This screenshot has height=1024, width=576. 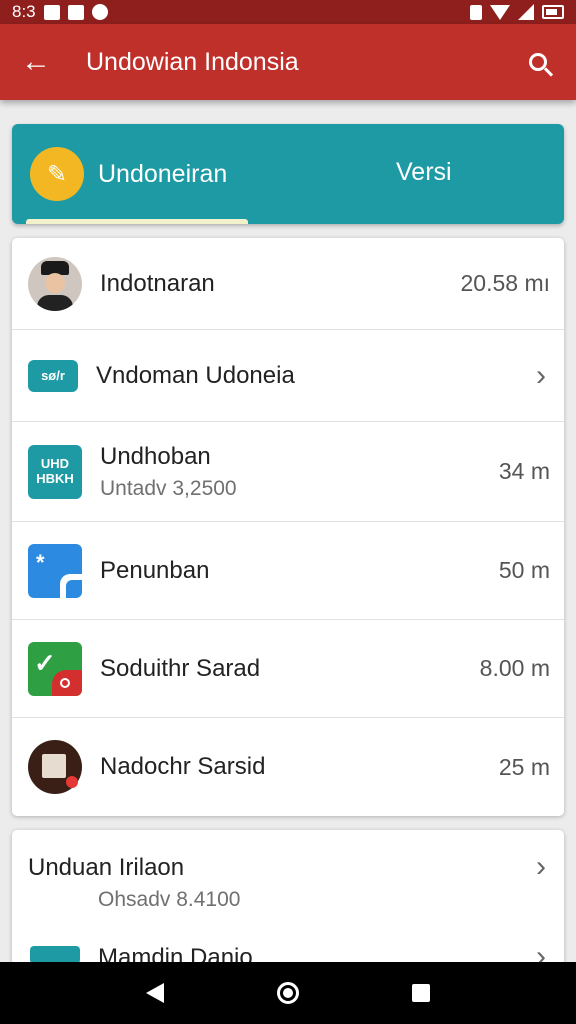 I want to click on card-subtitle: Ohsadv 8.4100, so click(x=169, y=899).